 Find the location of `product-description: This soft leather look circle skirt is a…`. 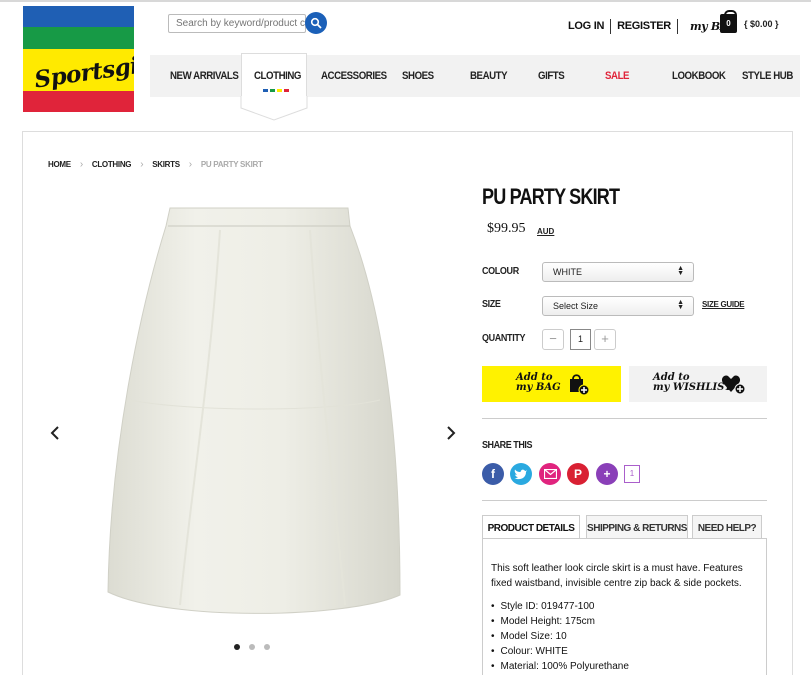

product-description: This soft leather look circle skirt is a… is located at coordinates (617, 576).